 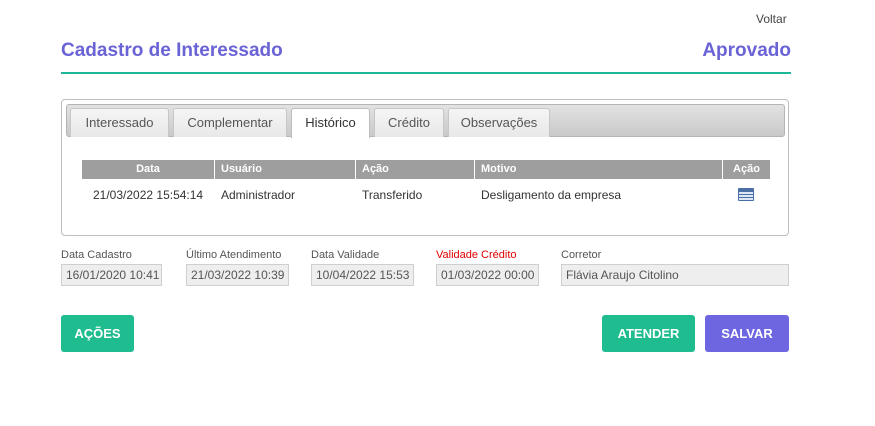 I want to click on atender-button: ATENDER, so click(x=648, y=333).